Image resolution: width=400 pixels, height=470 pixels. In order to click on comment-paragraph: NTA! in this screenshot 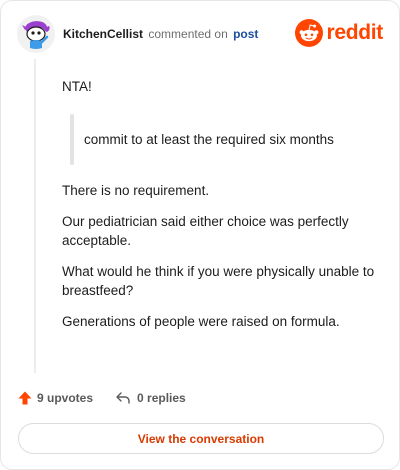, I will do `click(77, 86)`.